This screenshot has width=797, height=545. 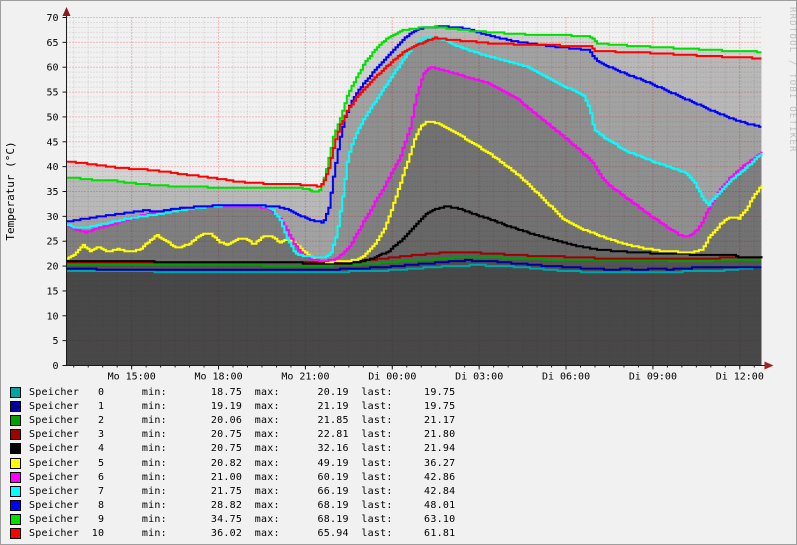 I want to click on y-axis-title: Temperatur (°C), so click(x=10, y=190).